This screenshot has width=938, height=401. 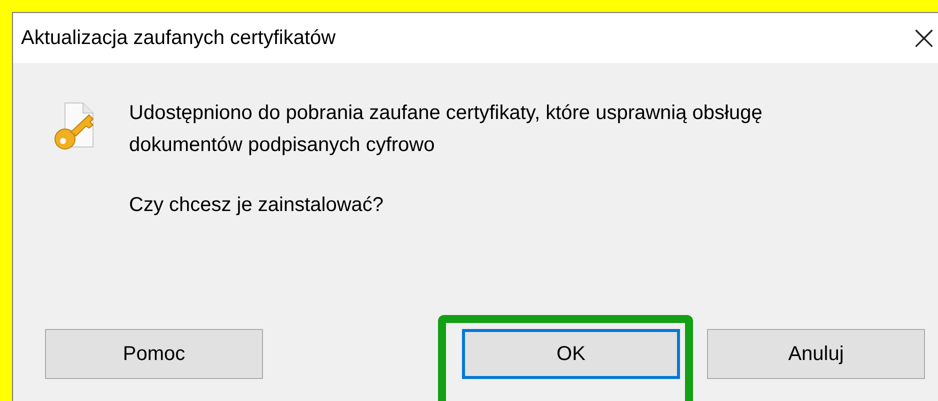 I want to click on dialog-button: Anuluj, so click(x=816, y=354).